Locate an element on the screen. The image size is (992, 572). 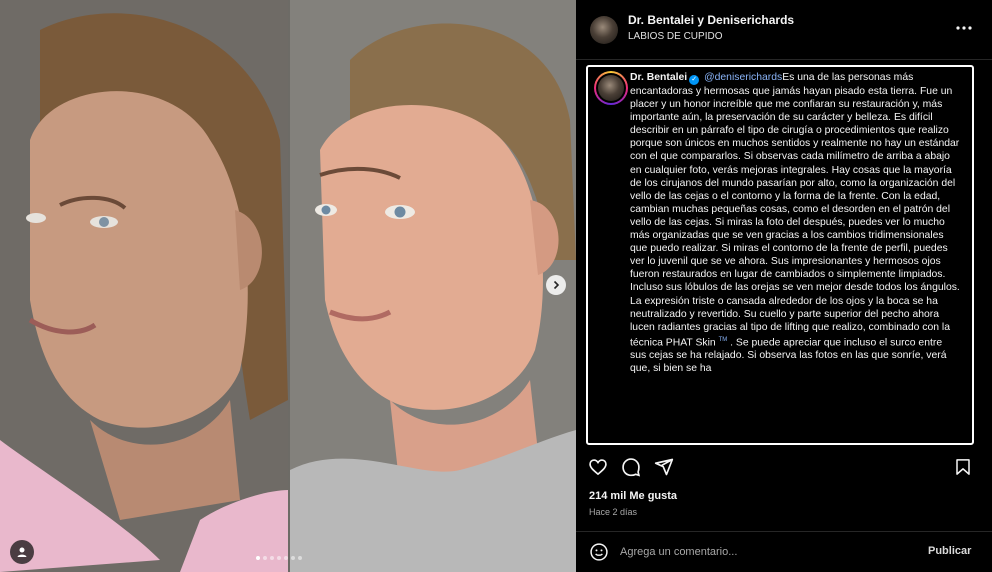
more-options-button is located at coordinates (964, 28).